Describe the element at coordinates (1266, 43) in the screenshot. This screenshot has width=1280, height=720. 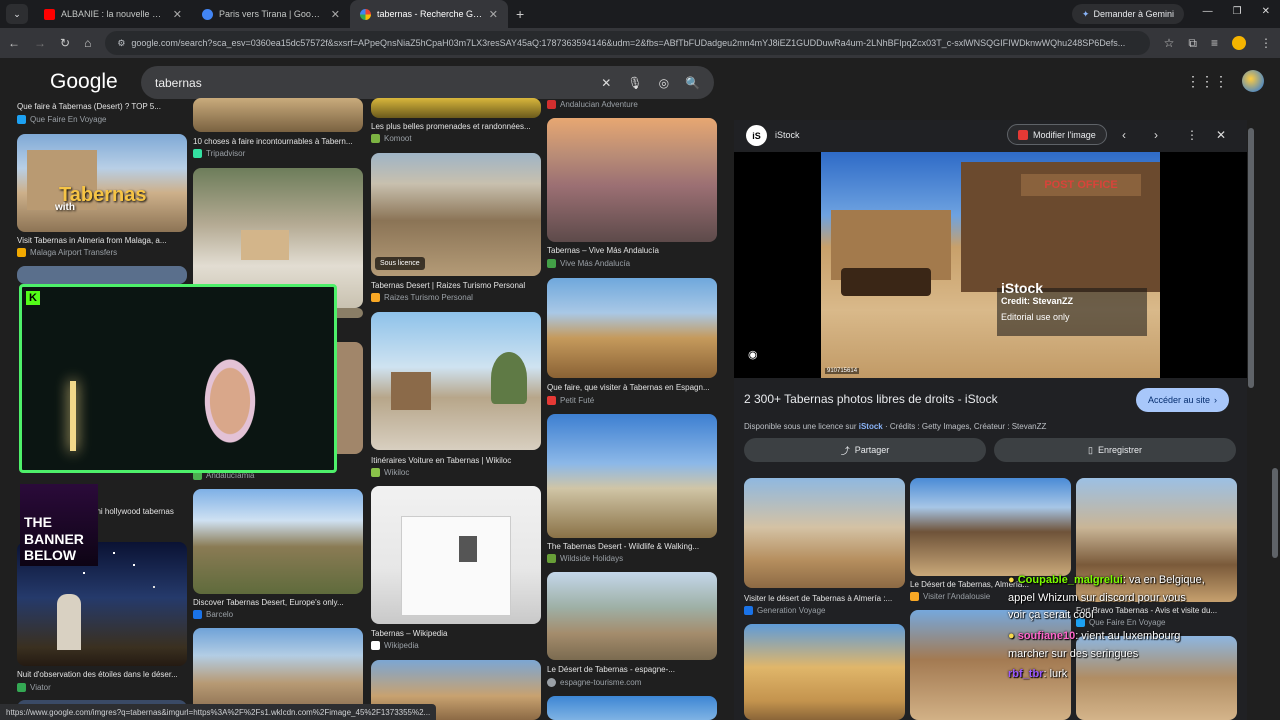
I see `menu-icon: ⋮` at that location.